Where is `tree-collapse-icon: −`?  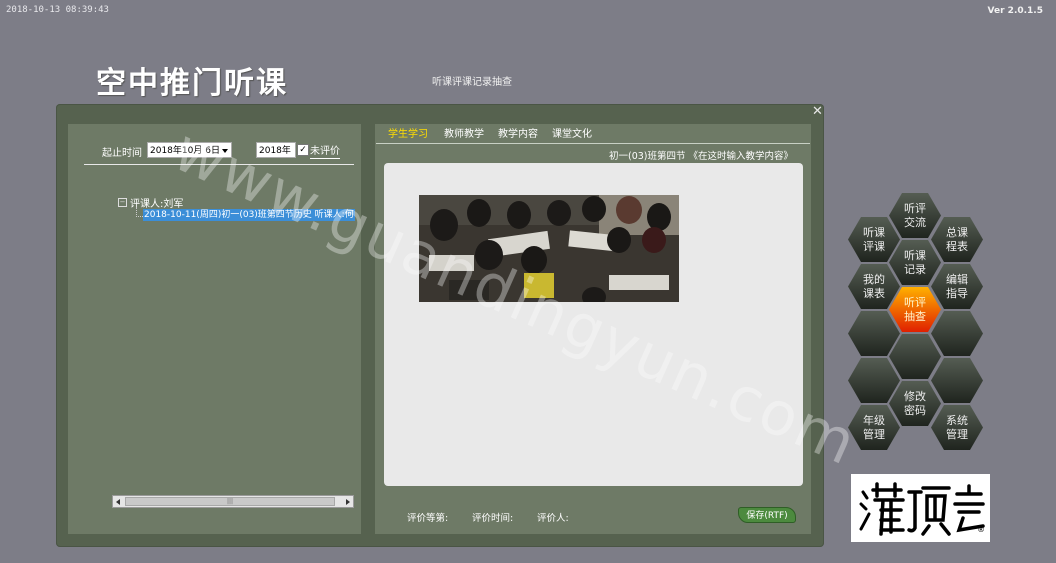
tree-collapse-icon: − is located at coordinates (122, 202).